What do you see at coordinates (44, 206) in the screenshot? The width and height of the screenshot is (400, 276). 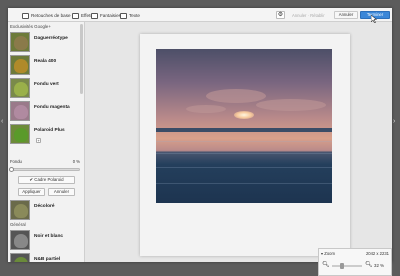 I see `effect-label: Décoloré` at bounding box center [44, 206].